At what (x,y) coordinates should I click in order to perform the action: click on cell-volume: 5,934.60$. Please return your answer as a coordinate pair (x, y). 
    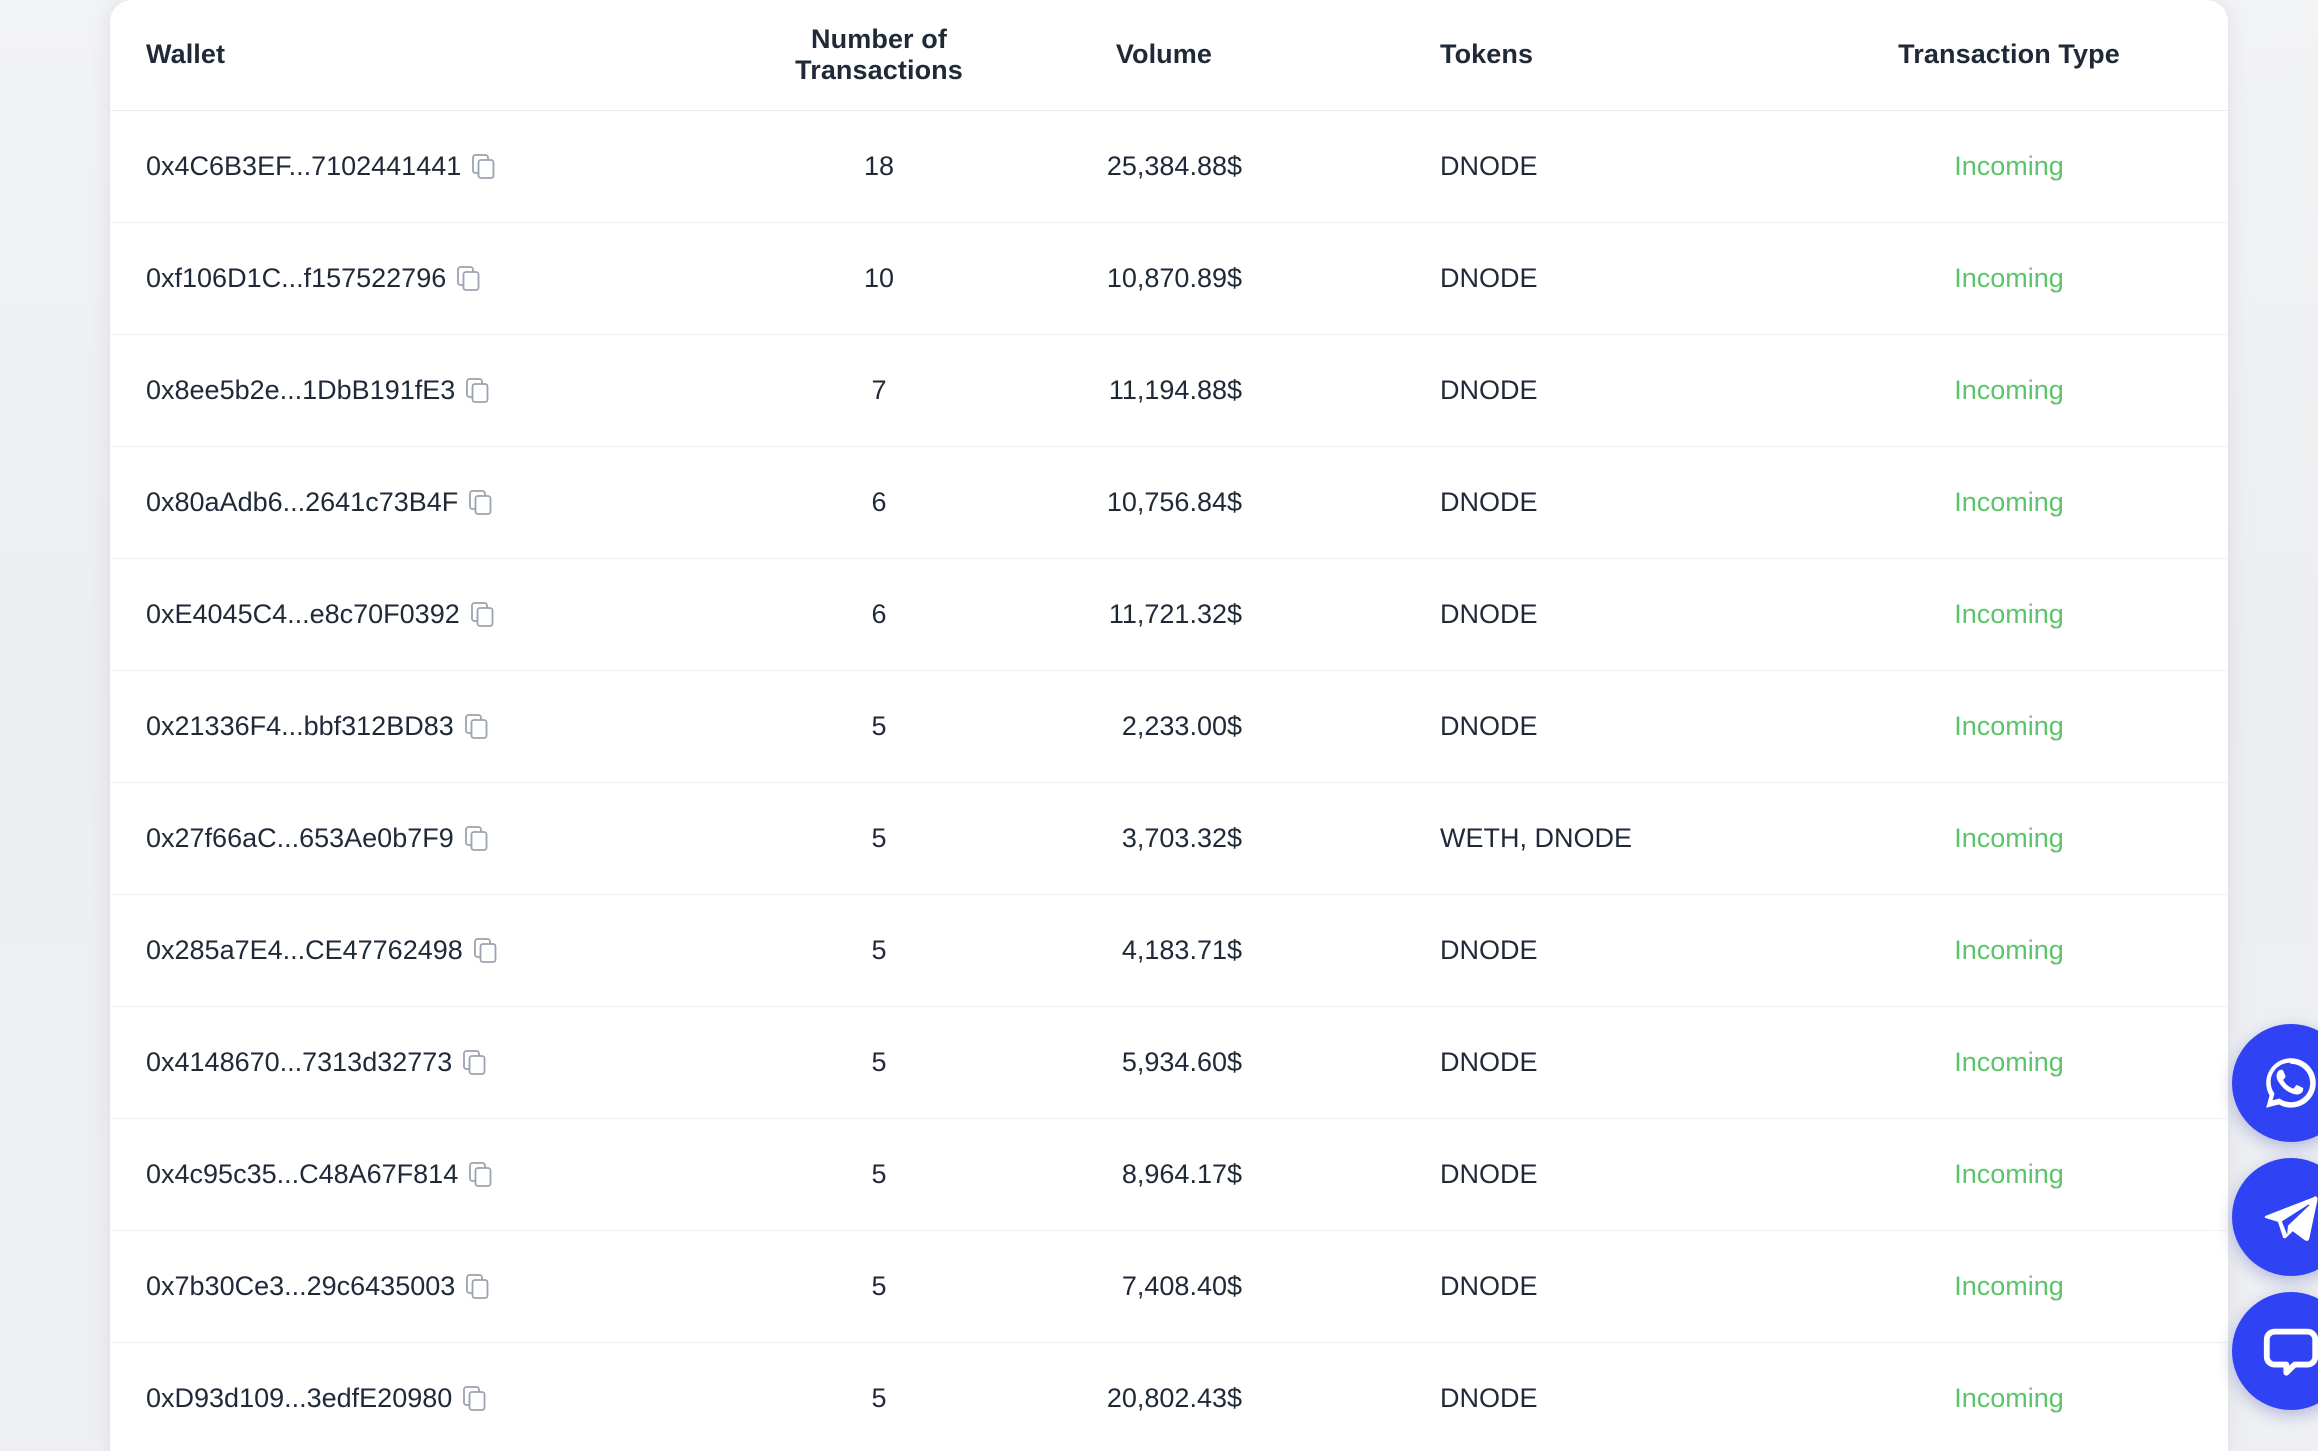
    Looking at the image, I should click on (1199, 1062).